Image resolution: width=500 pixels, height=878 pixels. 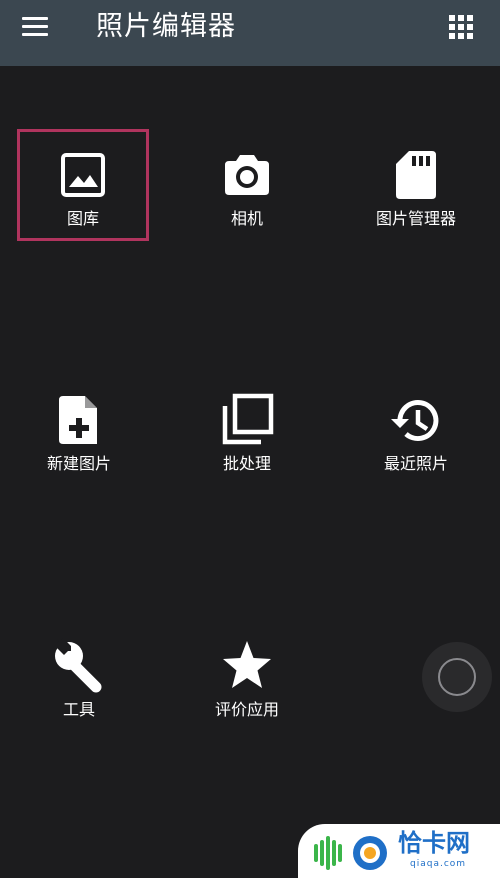 I want to click on floating-assistive-button, so click(x=457, y=677).